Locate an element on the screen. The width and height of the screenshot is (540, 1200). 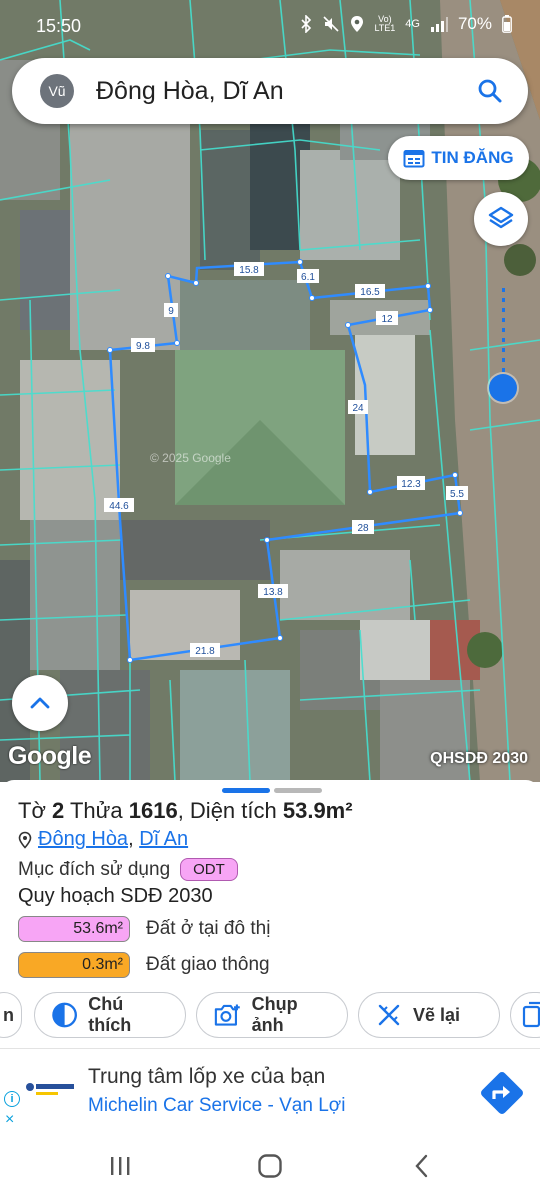
dimension-label: 13.8 is located at coordinates (273, 591).